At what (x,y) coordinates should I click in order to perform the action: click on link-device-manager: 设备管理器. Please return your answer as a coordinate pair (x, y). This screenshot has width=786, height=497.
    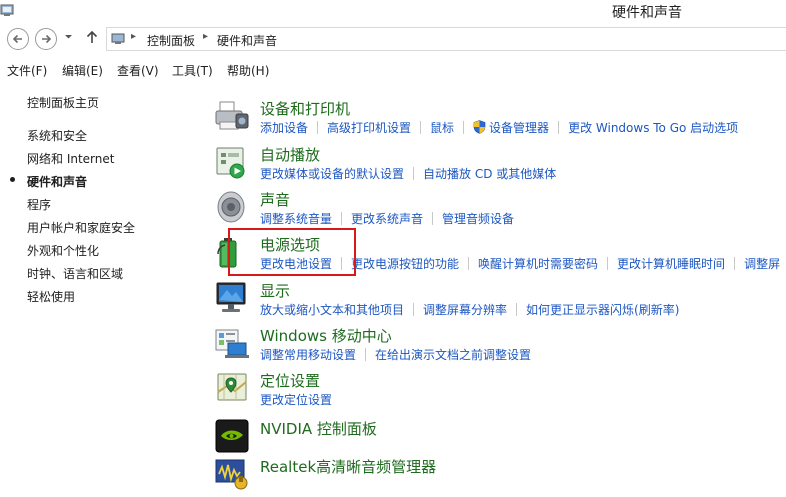
    Looking at the image, I should click on (519, 127).